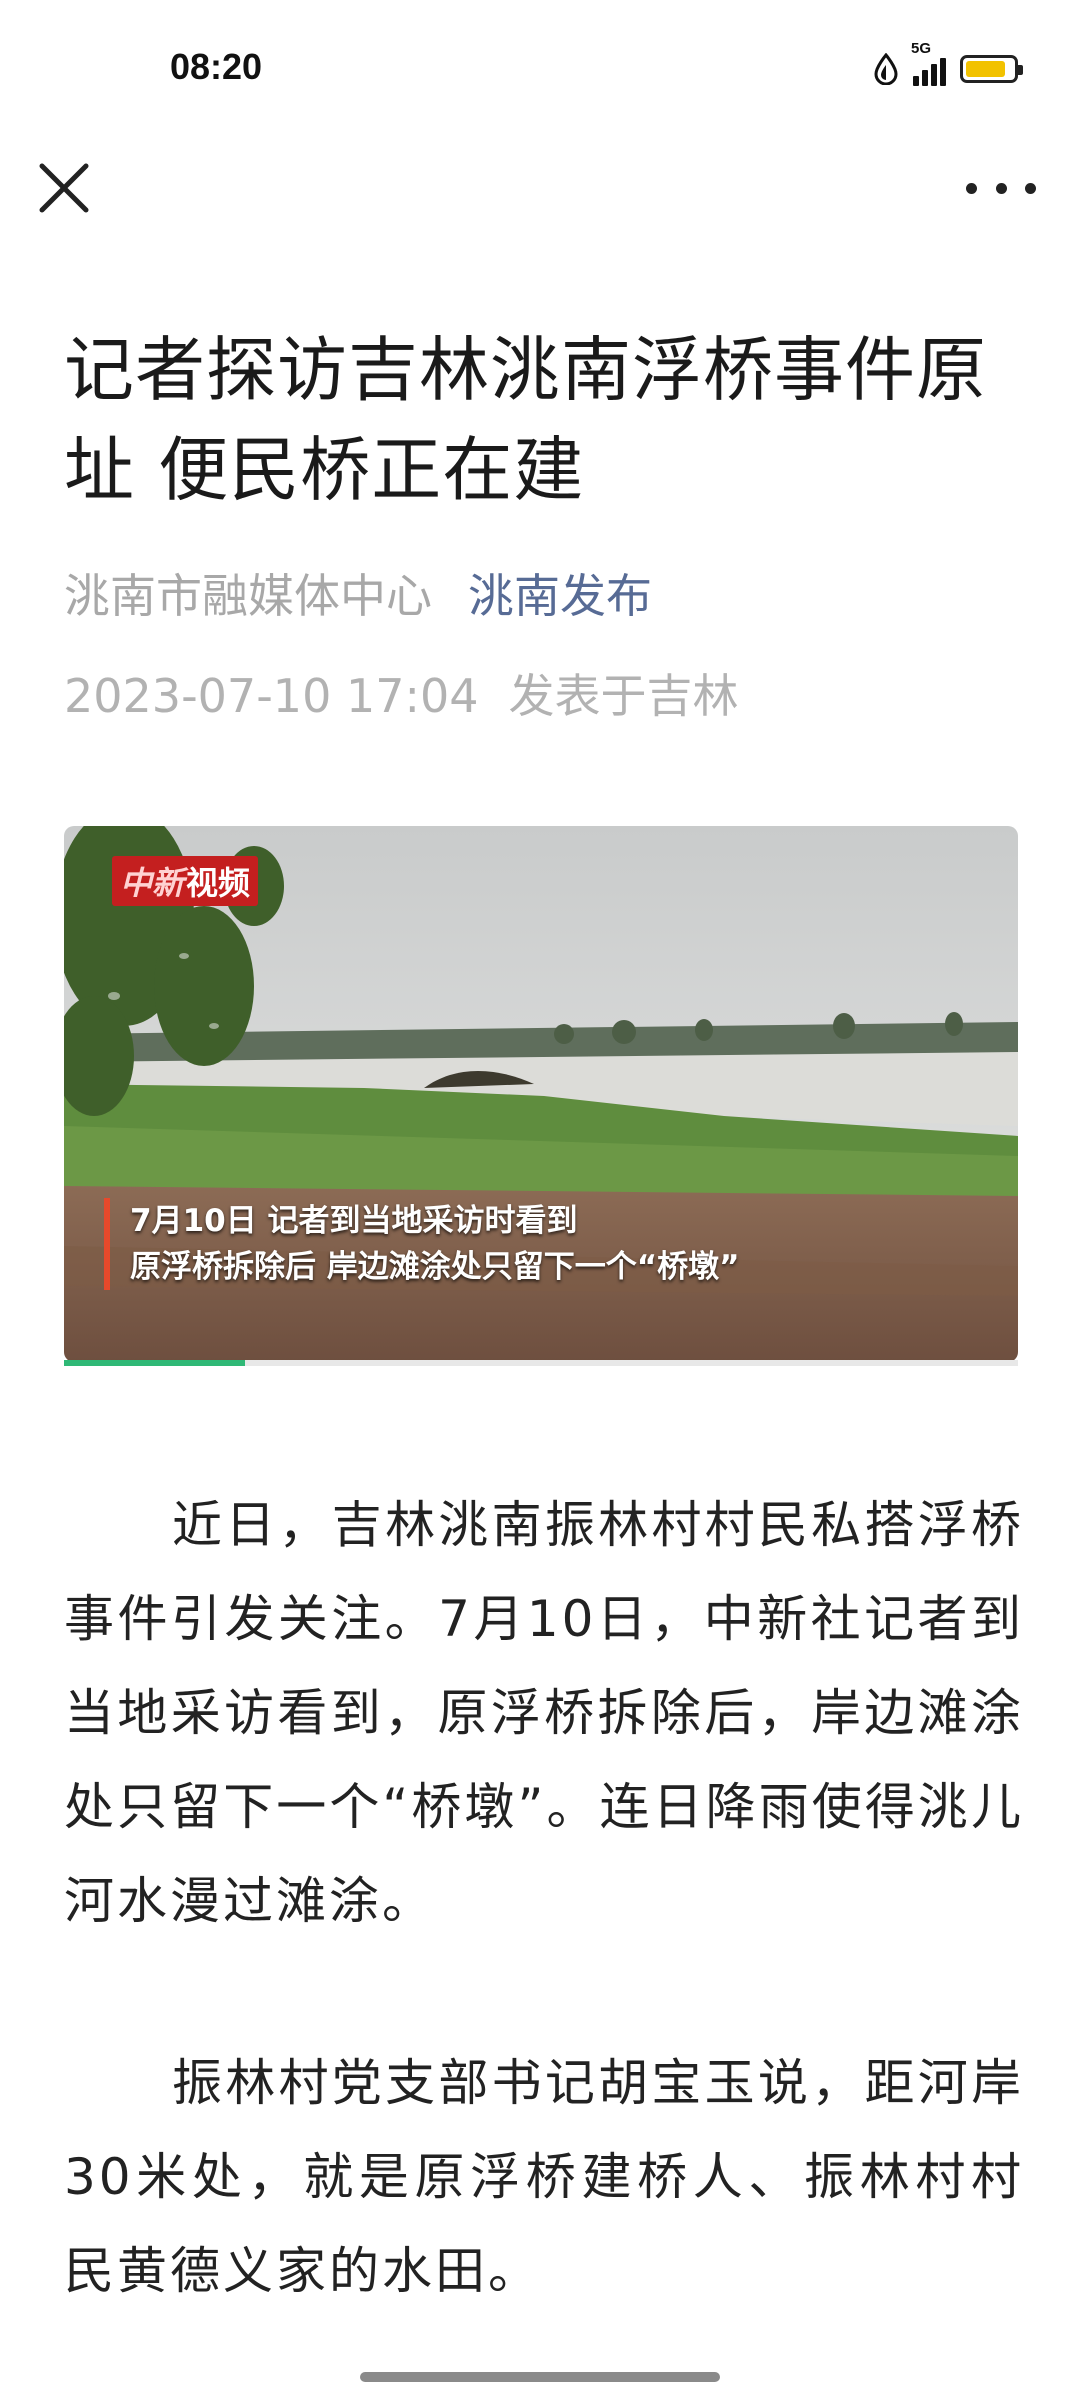  What do you see at coordinates (541, 1363) in the screenshot?
I see `video-progress-bar` at bounding box center [541, 1363].